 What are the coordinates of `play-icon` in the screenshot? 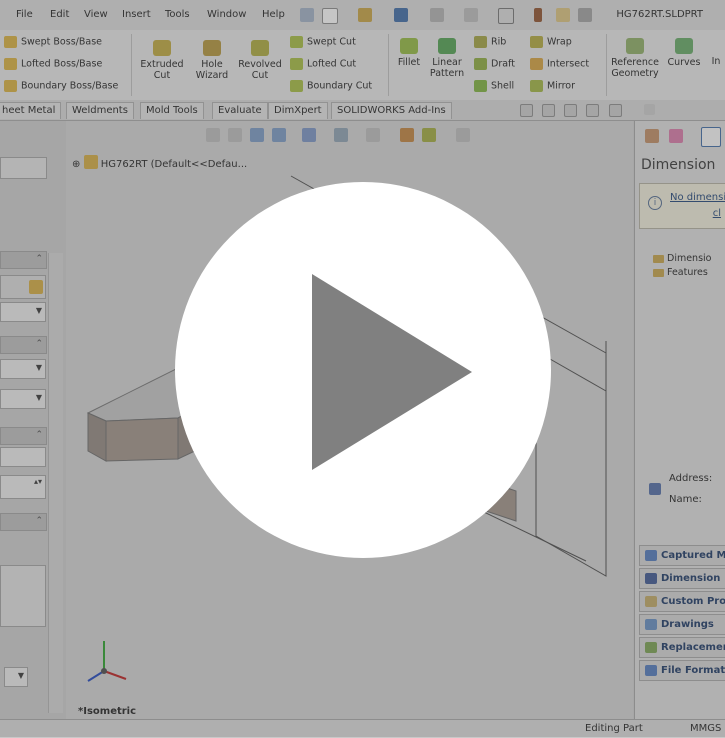 It's located at (392, 372).